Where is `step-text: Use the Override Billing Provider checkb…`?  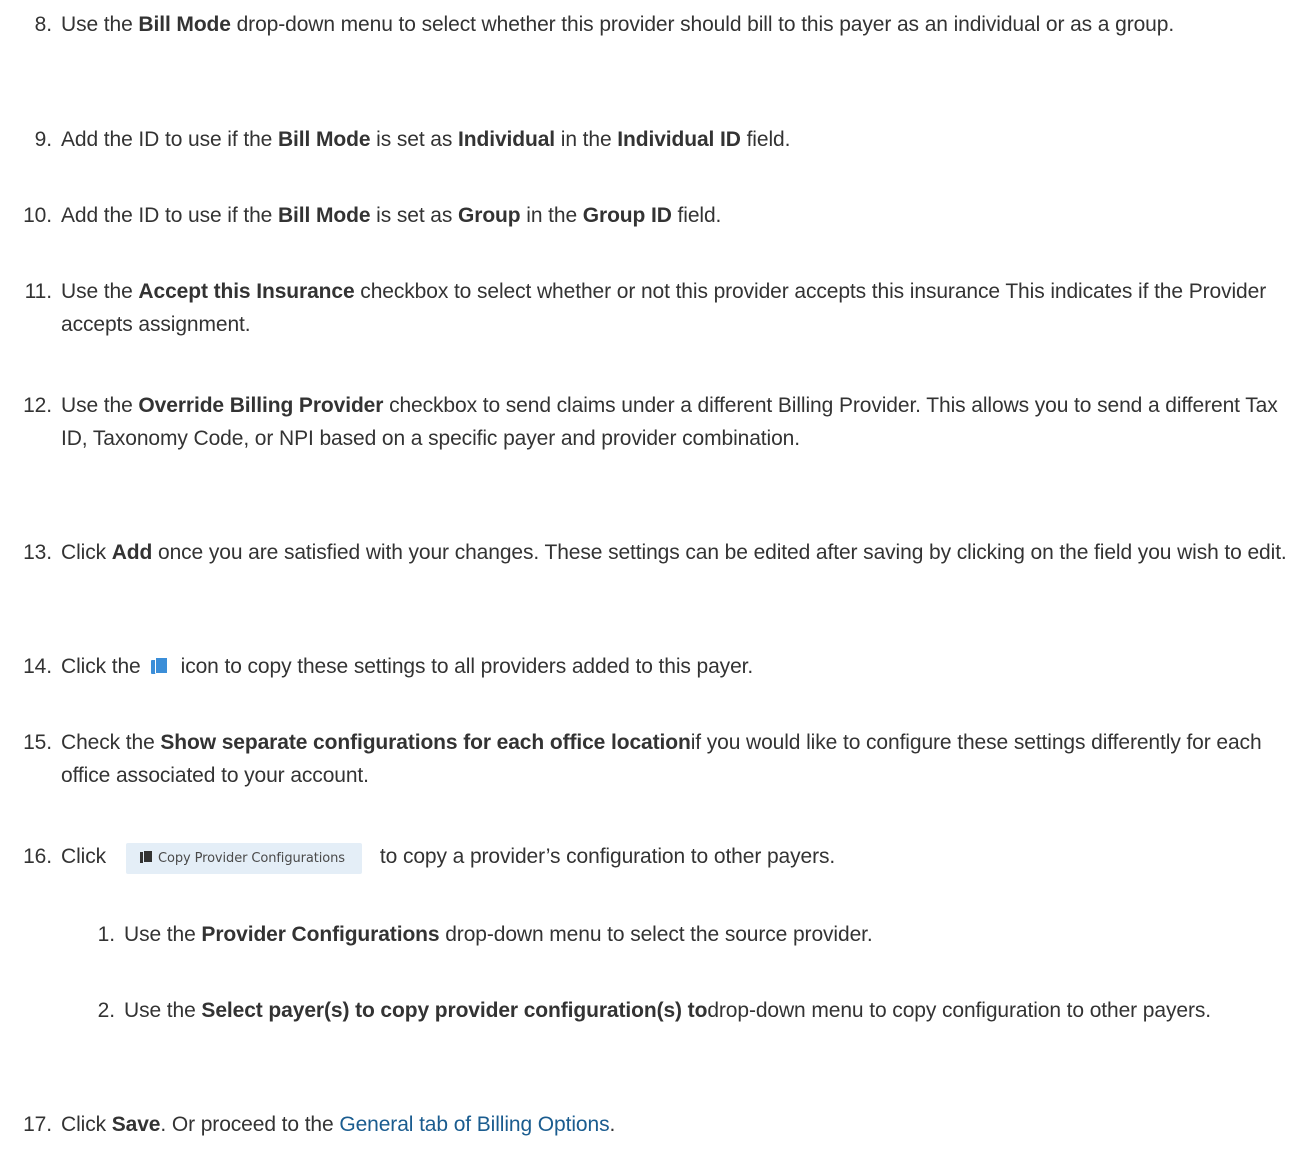
step-text: Use the Override Billing Provider checkb… is located at coordinates (669, 422).